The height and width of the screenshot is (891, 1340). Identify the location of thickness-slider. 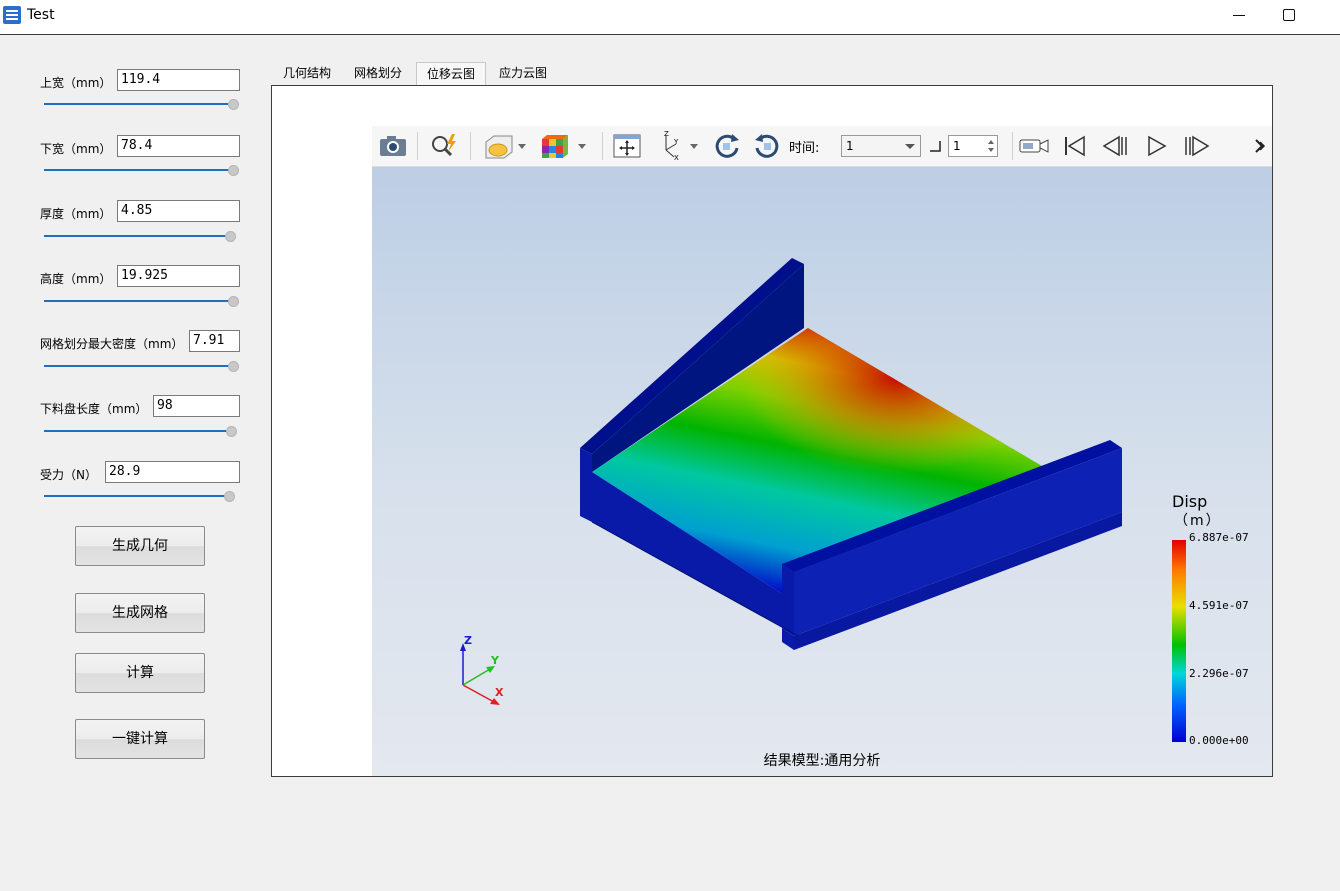
(141, 236).